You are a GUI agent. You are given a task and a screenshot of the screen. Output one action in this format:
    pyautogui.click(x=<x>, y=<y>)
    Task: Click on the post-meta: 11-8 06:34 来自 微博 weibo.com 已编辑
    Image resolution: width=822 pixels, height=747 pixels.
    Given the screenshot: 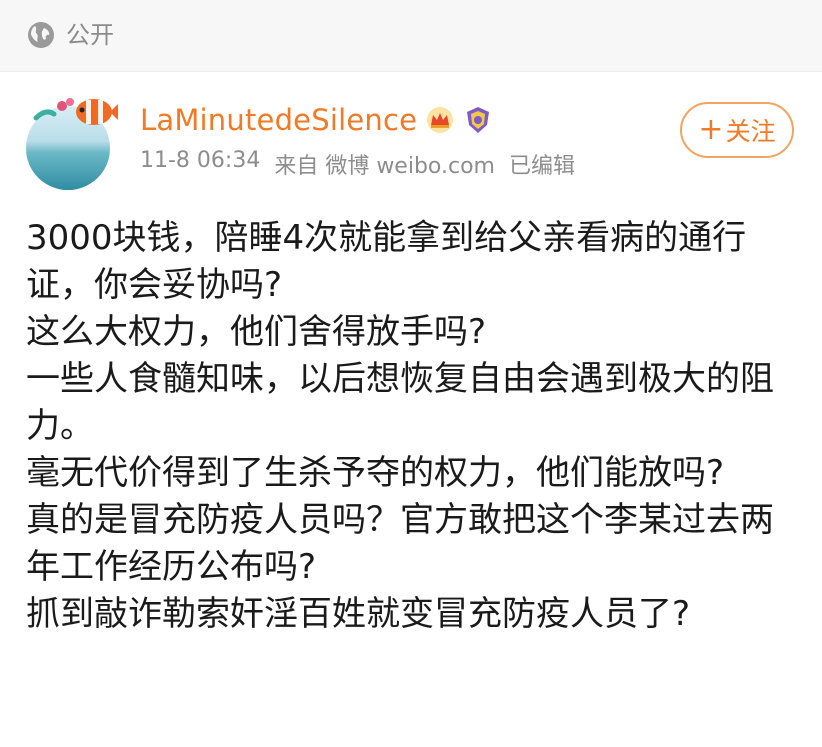 What is the action you would take?
    pyautogui.click(x=357, y=164)
    